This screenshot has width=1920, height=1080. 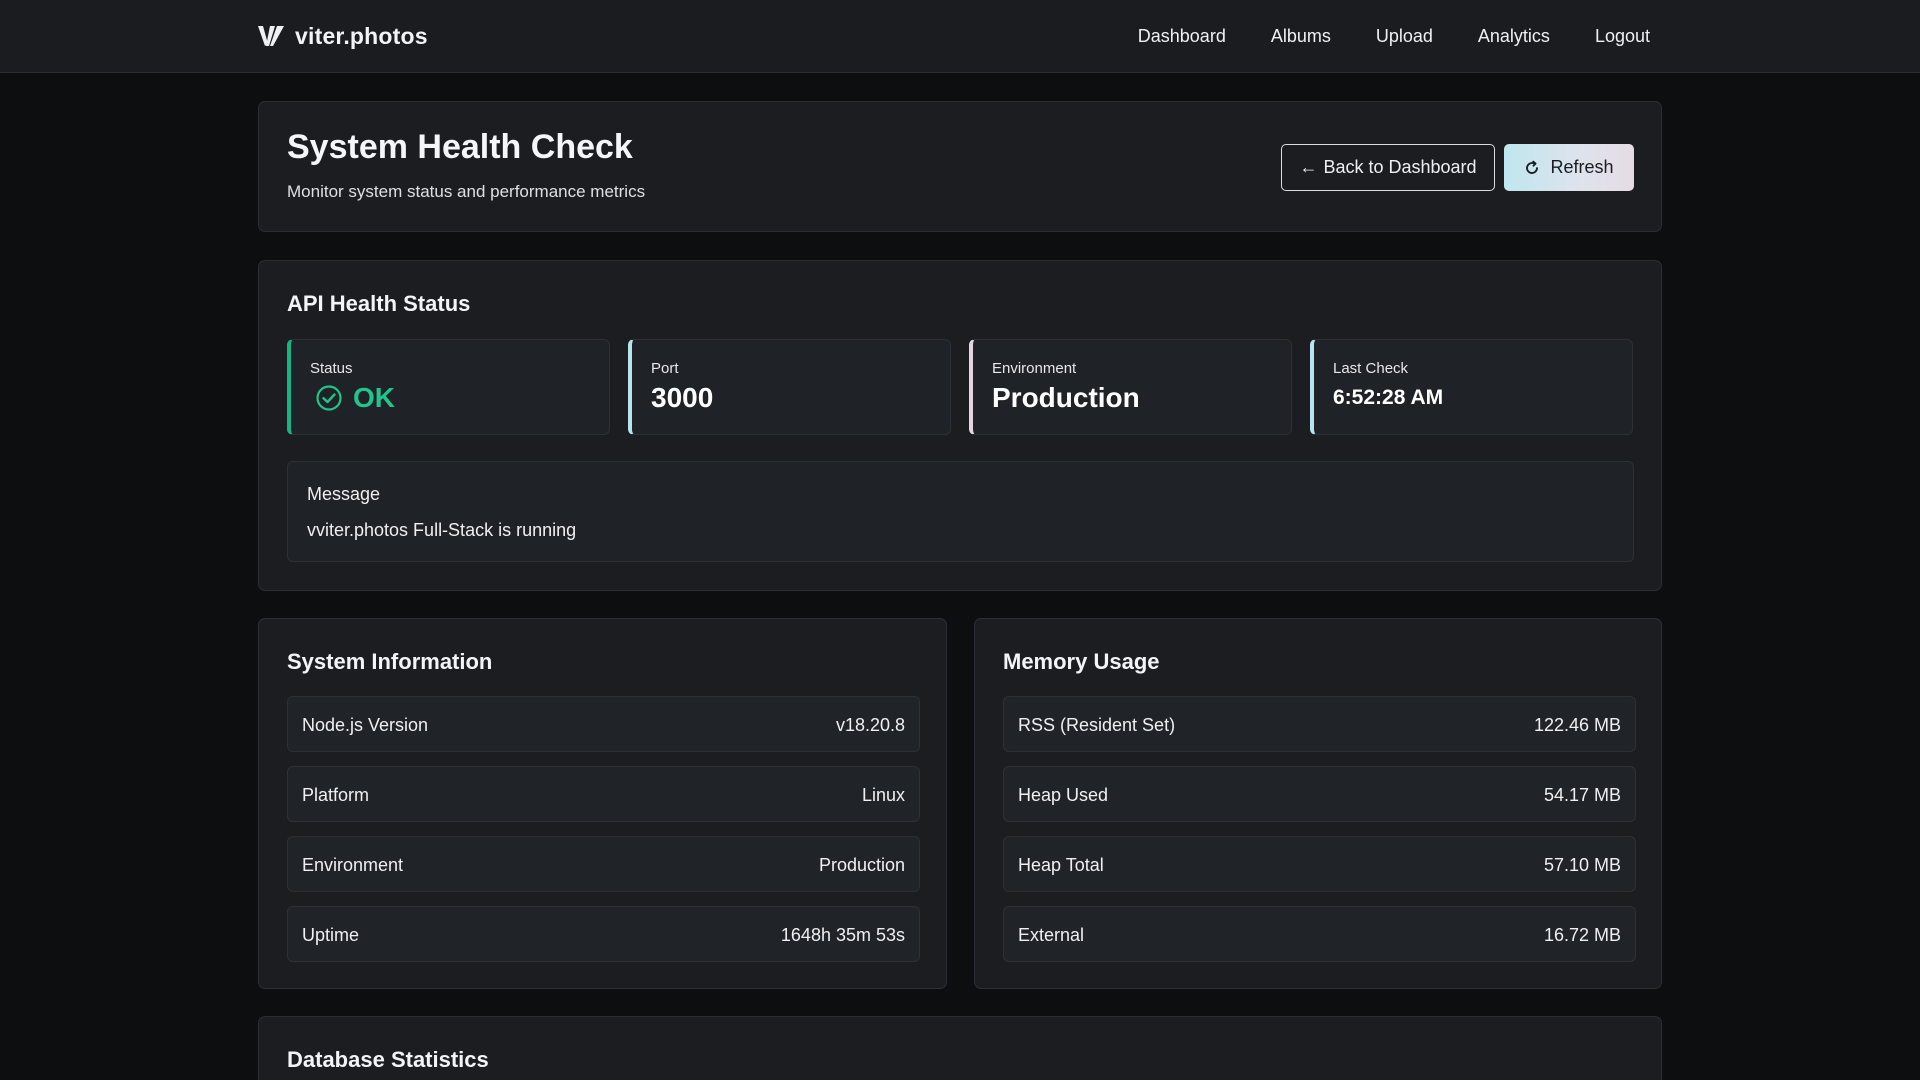 I want to click on brand-logo-icon, so click(x=271, y=36).